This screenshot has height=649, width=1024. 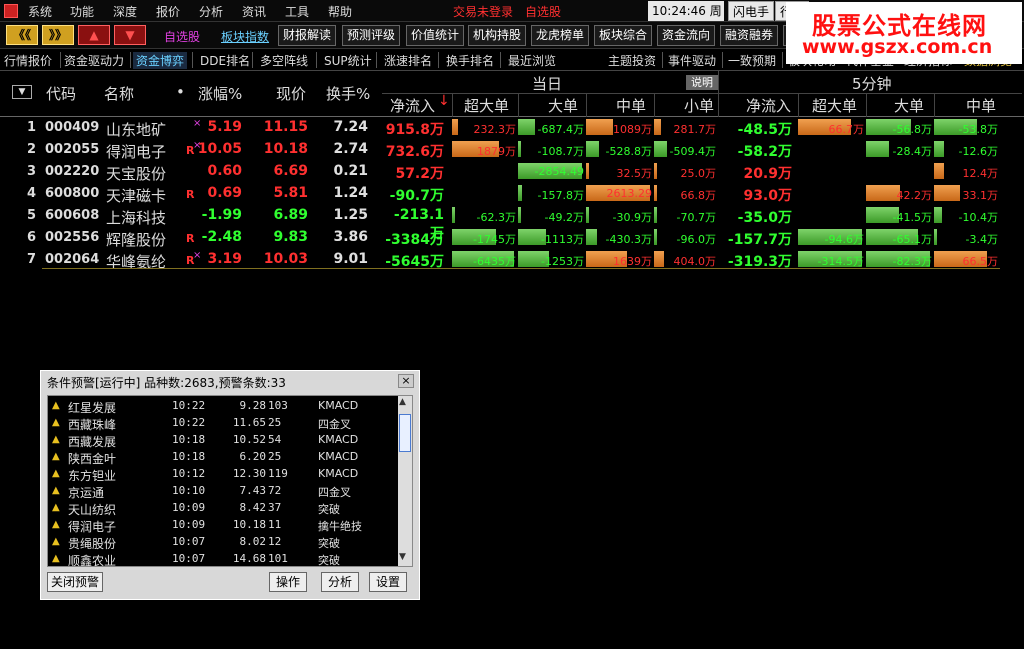 I want to click on settings-button: 设置, so click(x=388, y=582).